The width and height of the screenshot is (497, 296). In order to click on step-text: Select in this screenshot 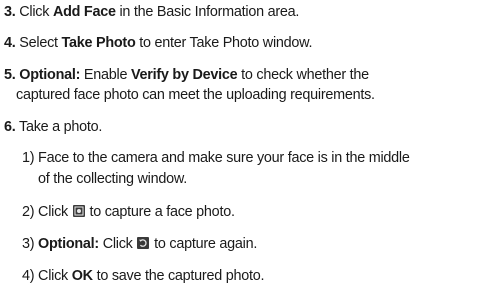, I will do `click(38, 43)`.